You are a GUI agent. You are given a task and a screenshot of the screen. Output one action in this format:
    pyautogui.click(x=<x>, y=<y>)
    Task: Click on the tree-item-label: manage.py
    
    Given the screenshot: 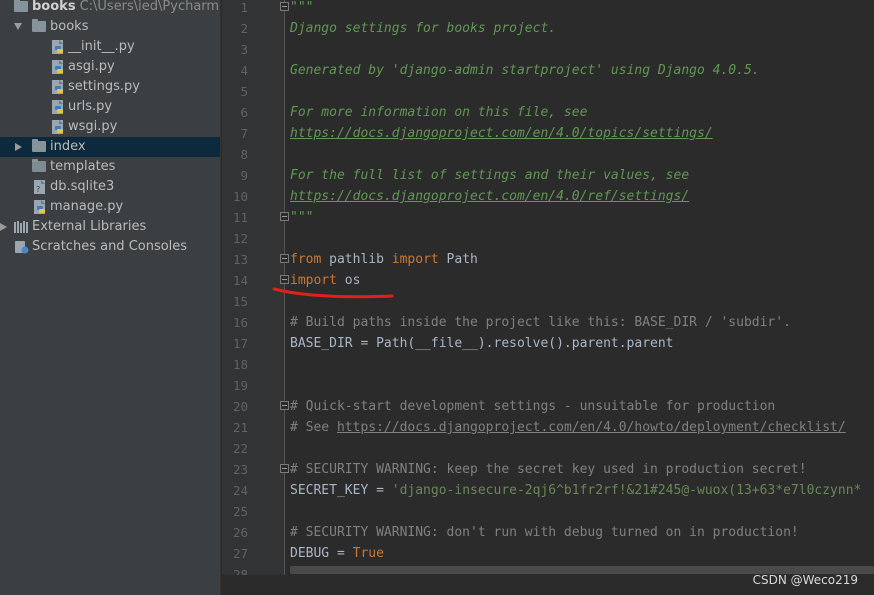 What is the action you would take?
    pyautogui.click(x=87, y=206)
    